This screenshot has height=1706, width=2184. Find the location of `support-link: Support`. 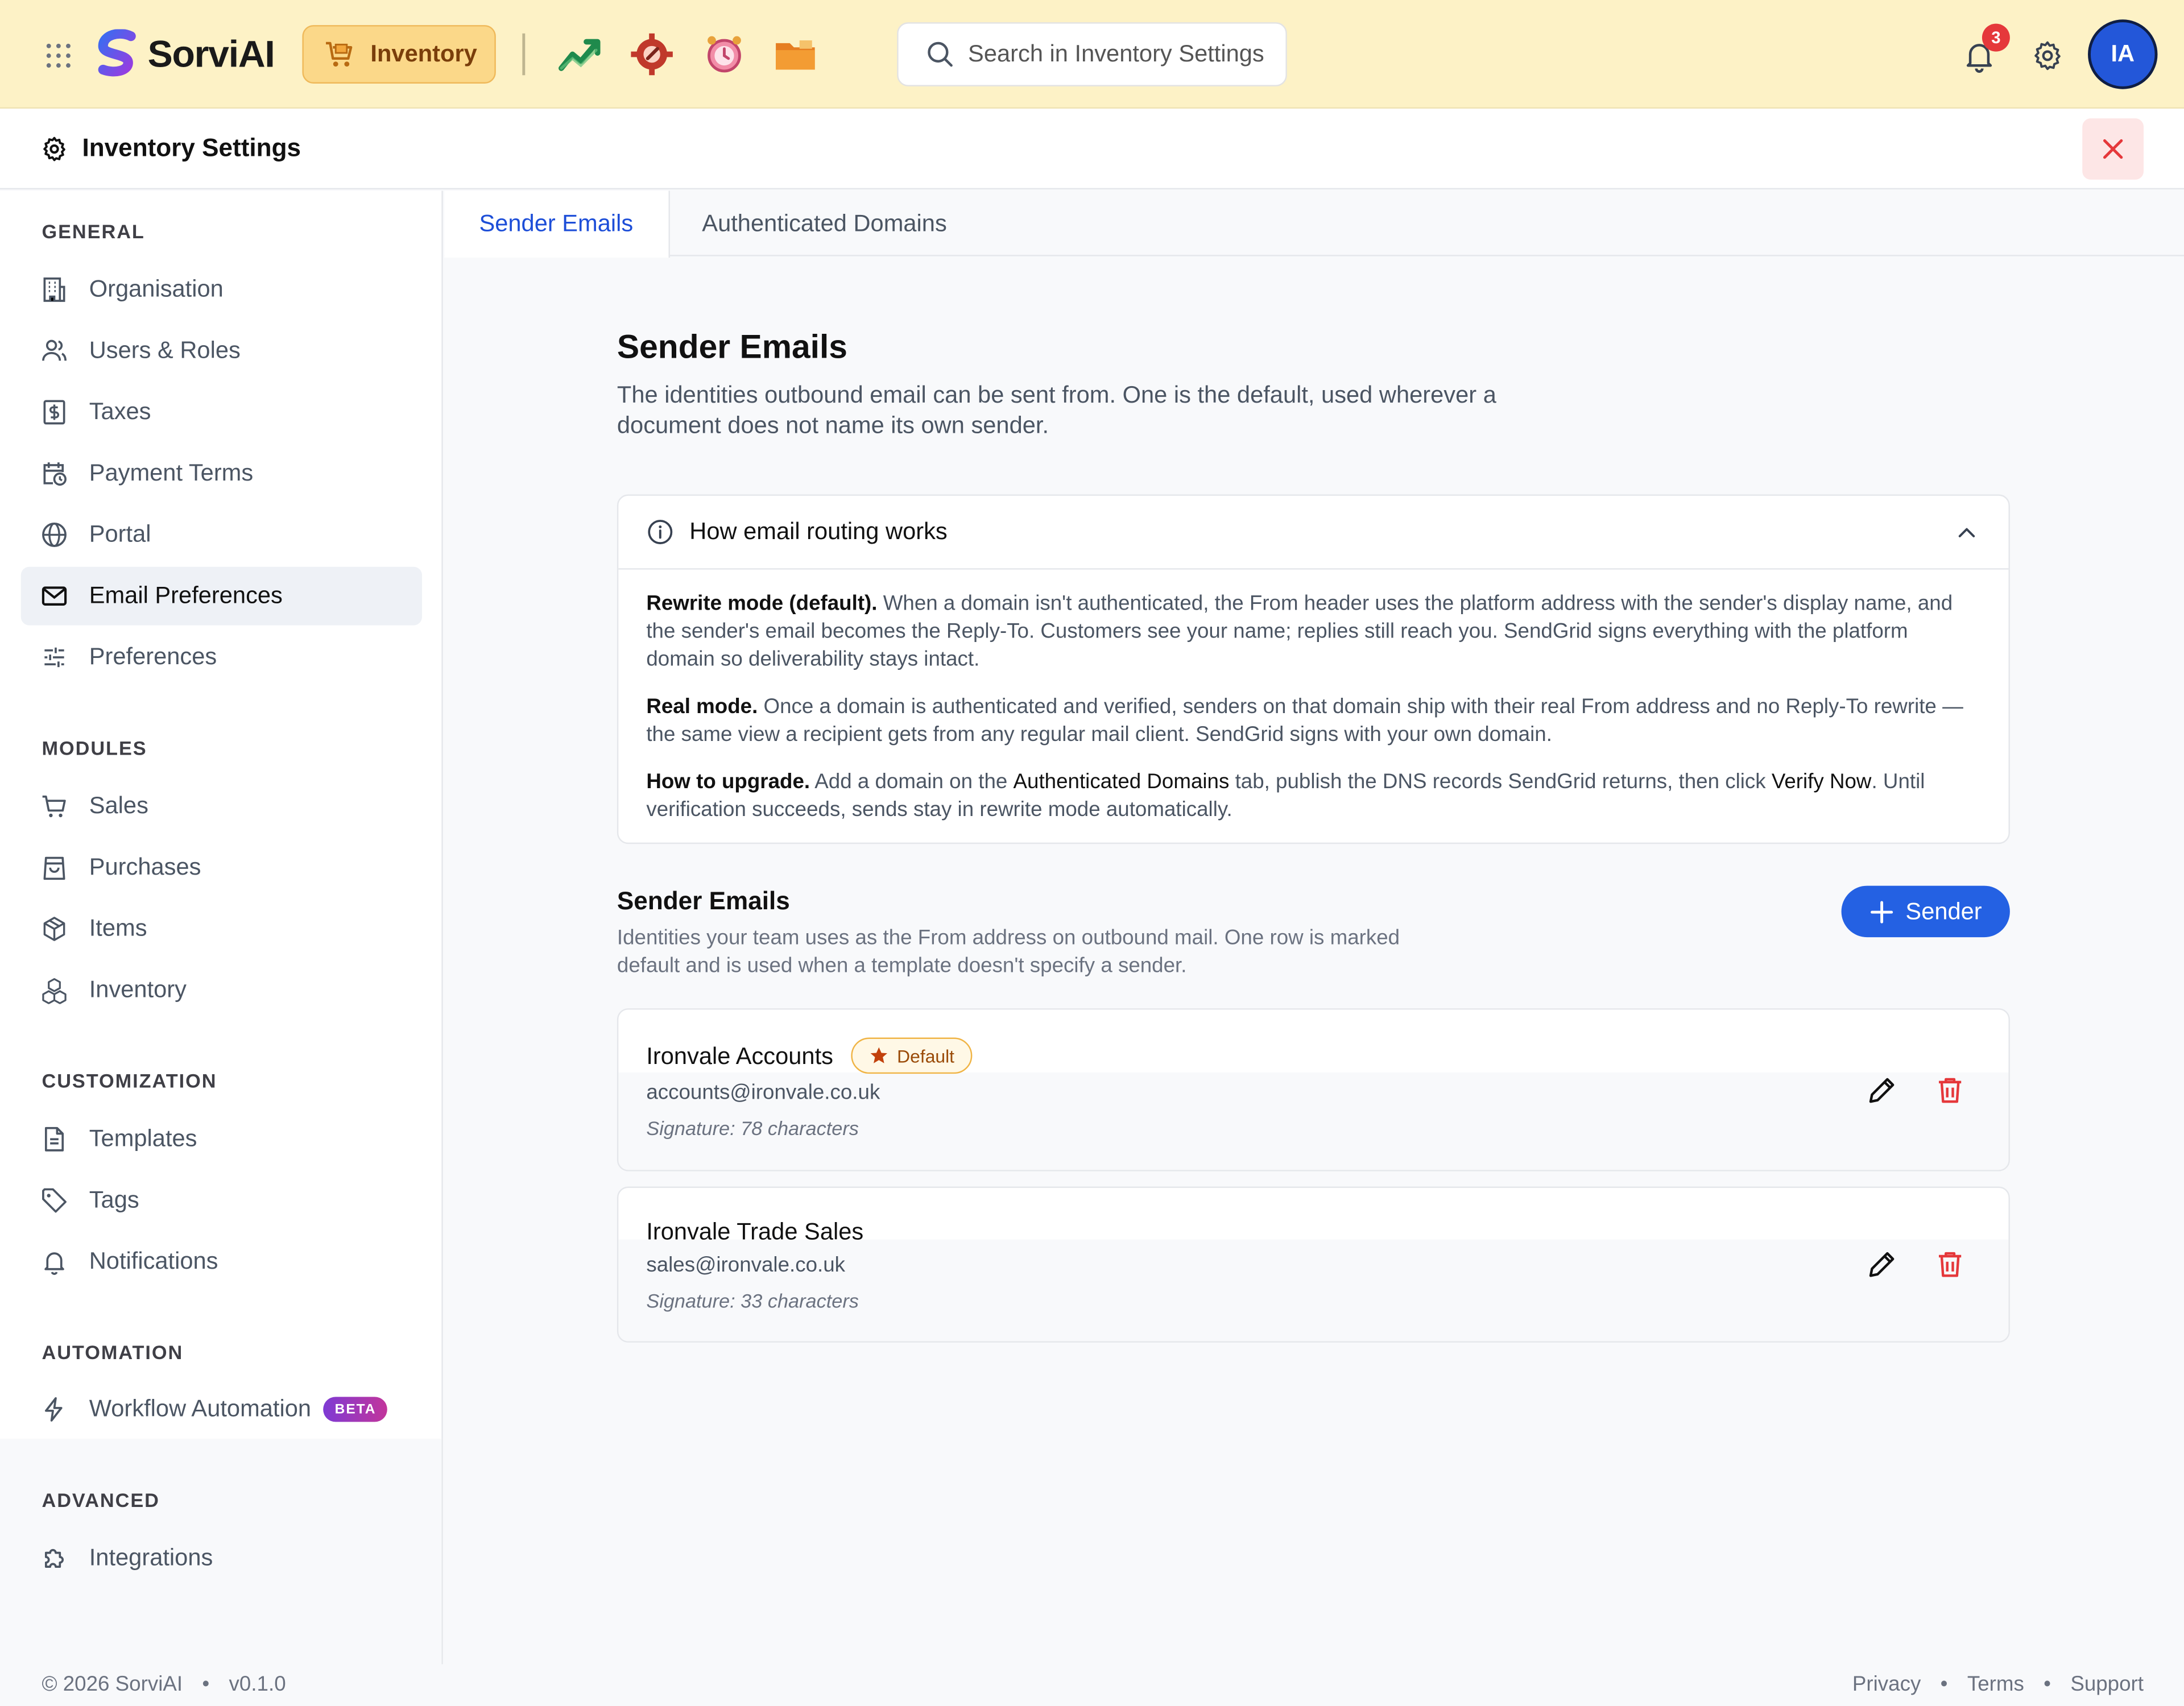

support-link: Support is located at coordinates (2107, 1684).